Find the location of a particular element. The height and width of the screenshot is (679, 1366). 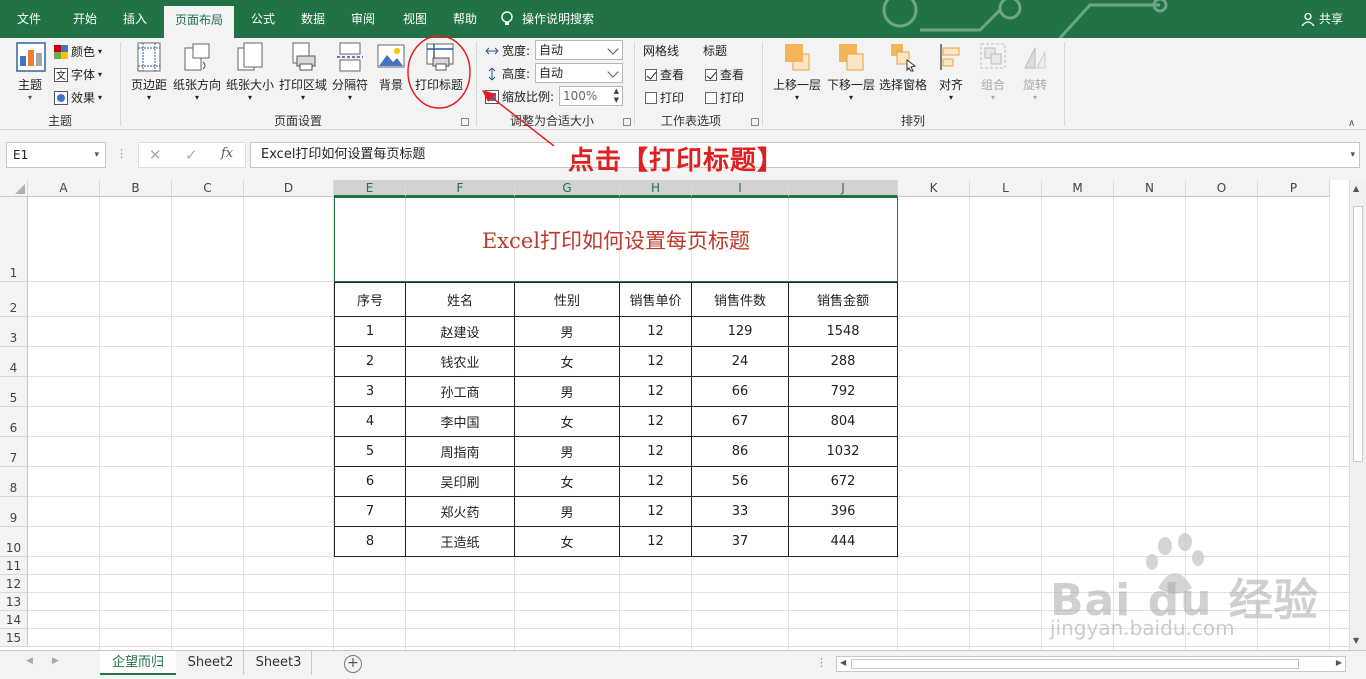

insert-function-icon: fx is located at coordinates (227, 153).